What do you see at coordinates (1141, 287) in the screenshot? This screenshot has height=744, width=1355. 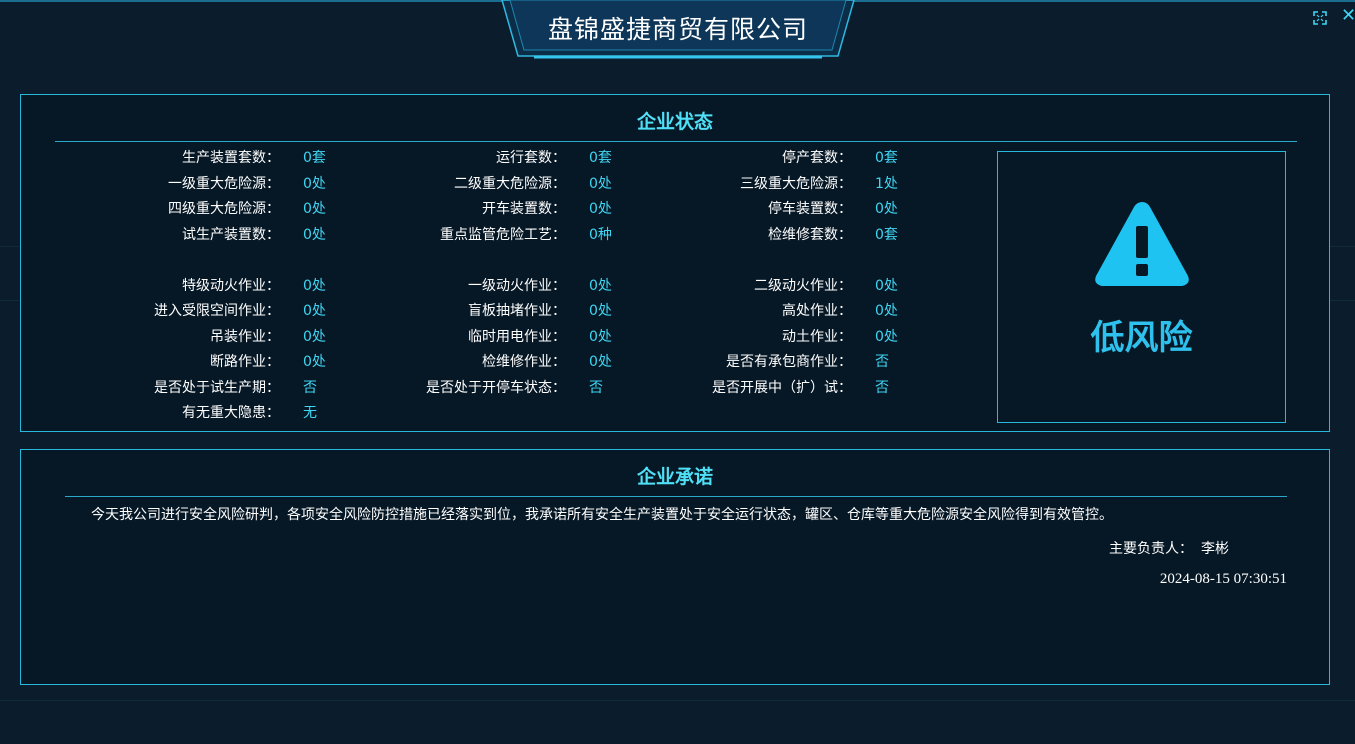 I see `risk-level-box: 低风险` at bounding box center [1141, 287].